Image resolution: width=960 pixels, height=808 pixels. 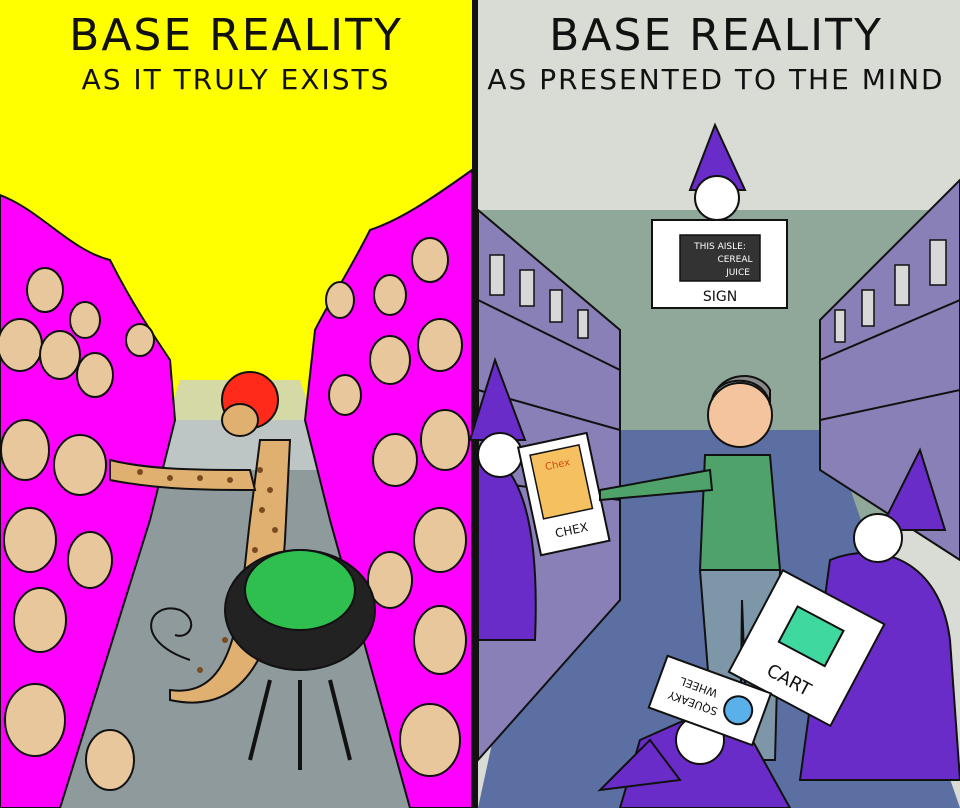 I want to click on sign-label: SIGN, so click(x=720, y=297).